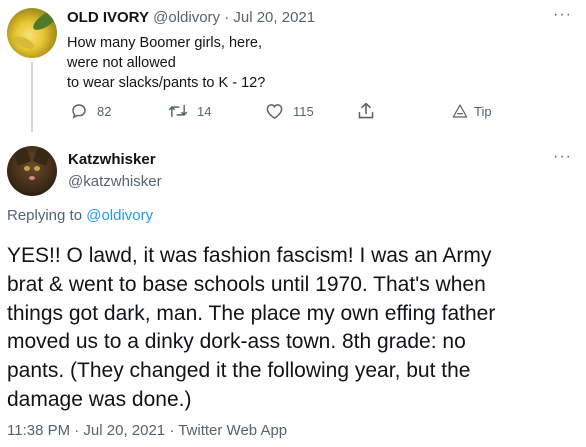  What do you see at coordinates (165, 43) in the screenshot?
I see `tweet-text-line: How many Boomer girls, here,` at bounding box center [165, 43].